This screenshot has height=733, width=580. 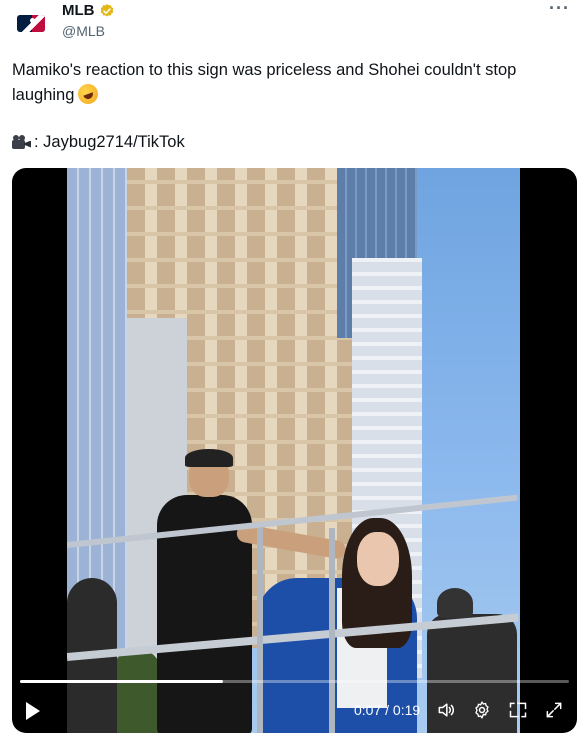 I want to click on post-header: MLB @MLB ···, so click(x=290, y=25).